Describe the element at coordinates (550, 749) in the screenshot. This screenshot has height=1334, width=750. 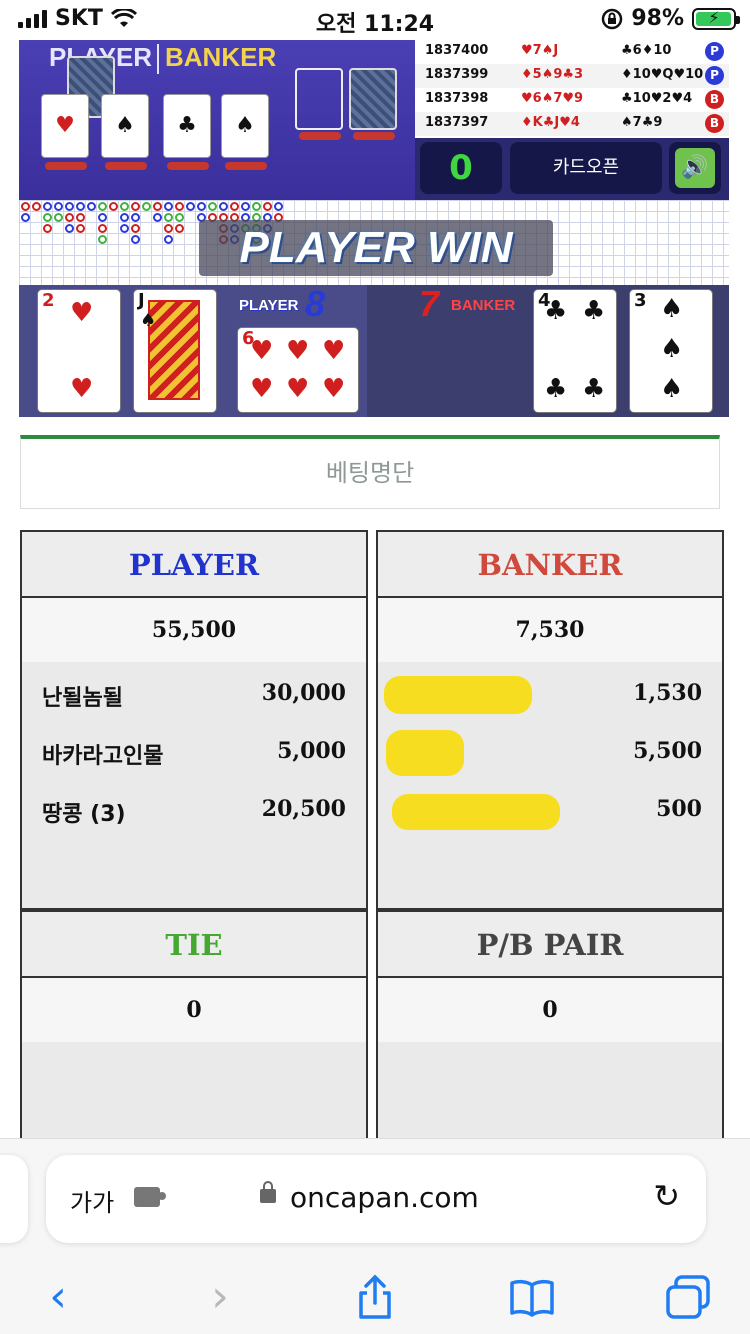
I see `banker-bets-list: 1,530 5,500 500` at that location.